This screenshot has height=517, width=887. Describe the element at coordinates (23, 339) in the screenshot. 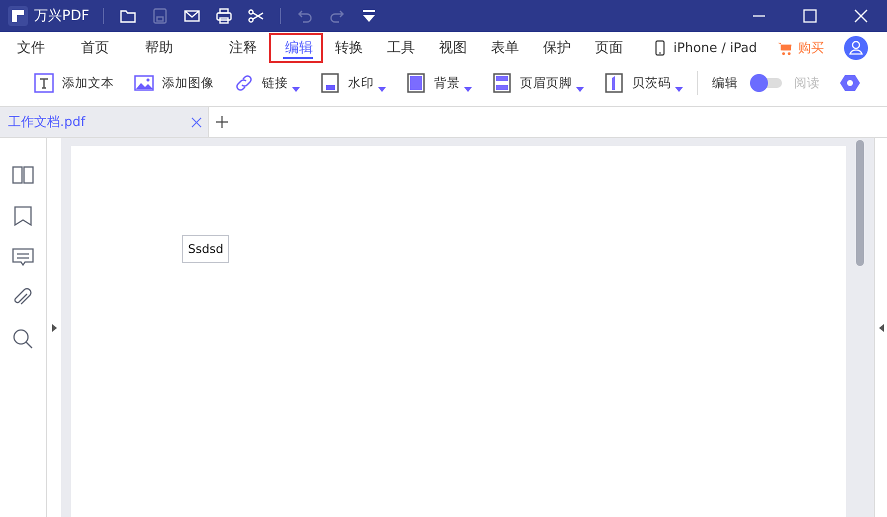

I see `search-icon` at that location.